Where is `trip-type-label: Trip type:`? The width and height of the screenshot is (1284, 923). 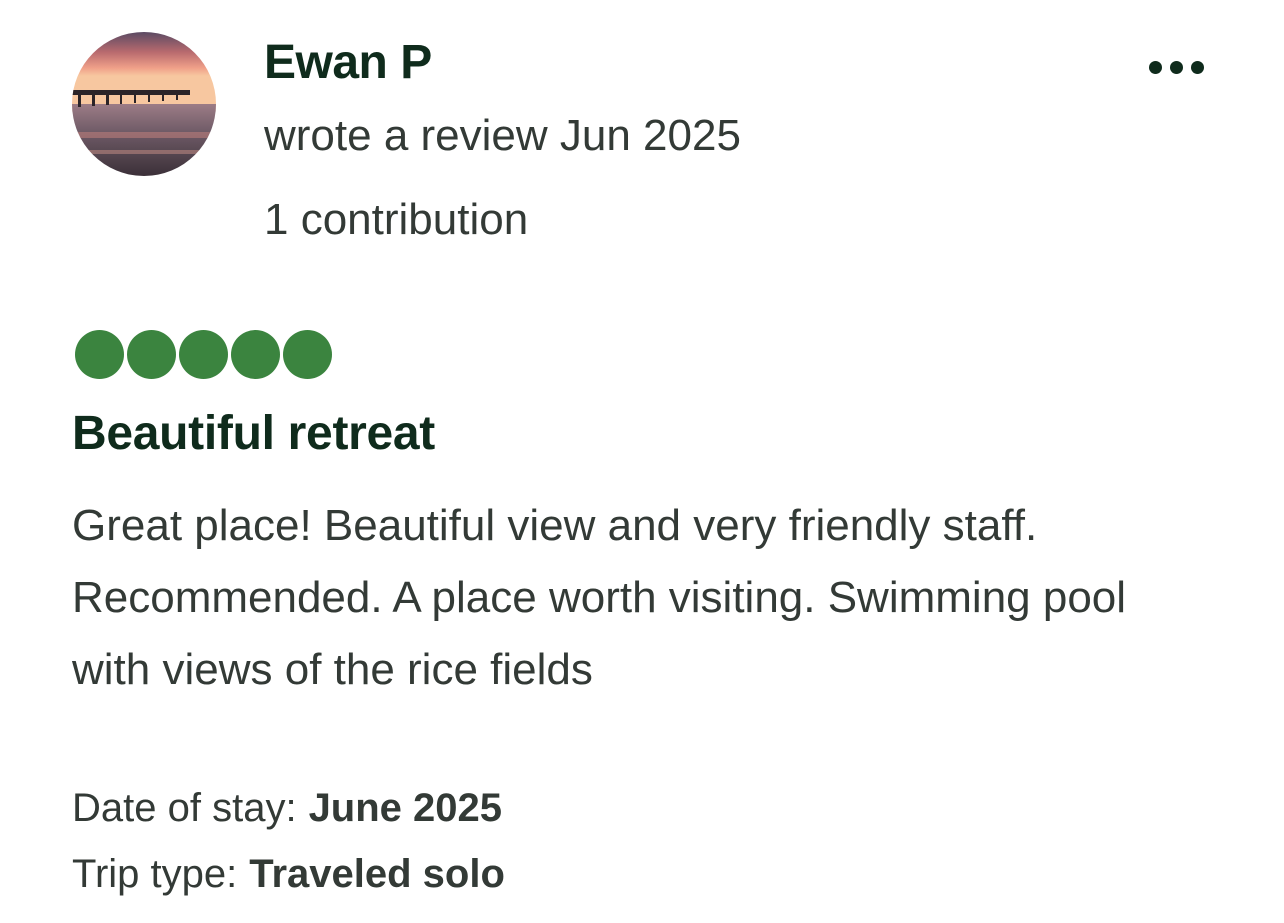
trip-type-label: Trip type: is located at coordinates (155, 874).